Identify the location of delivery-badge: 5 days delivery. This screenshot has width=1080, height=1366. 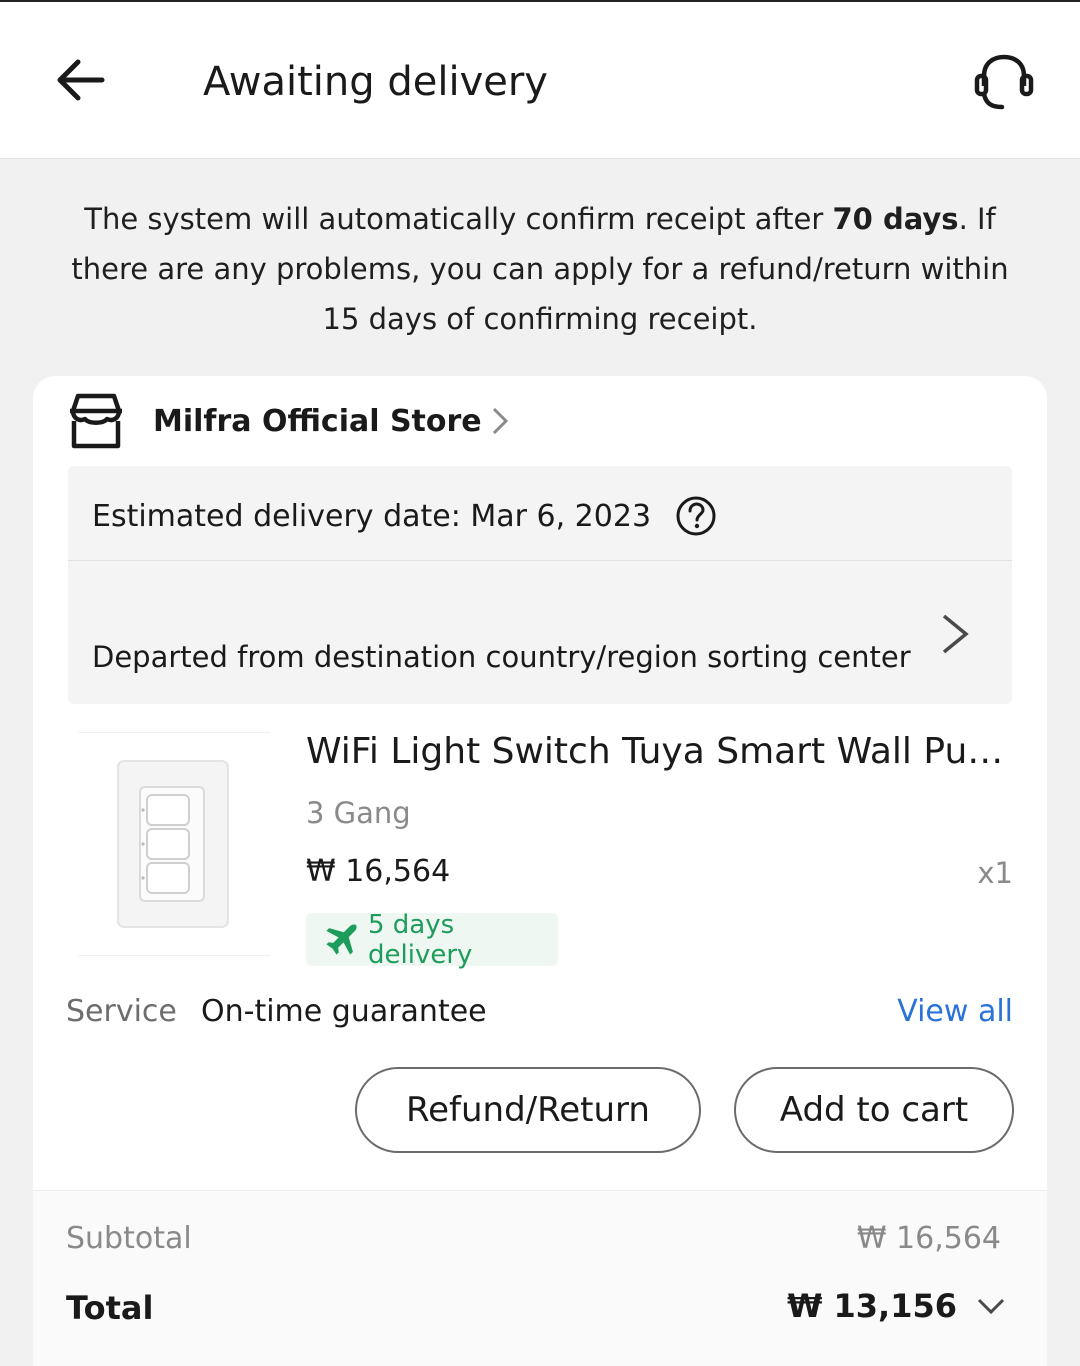
(432, 940).